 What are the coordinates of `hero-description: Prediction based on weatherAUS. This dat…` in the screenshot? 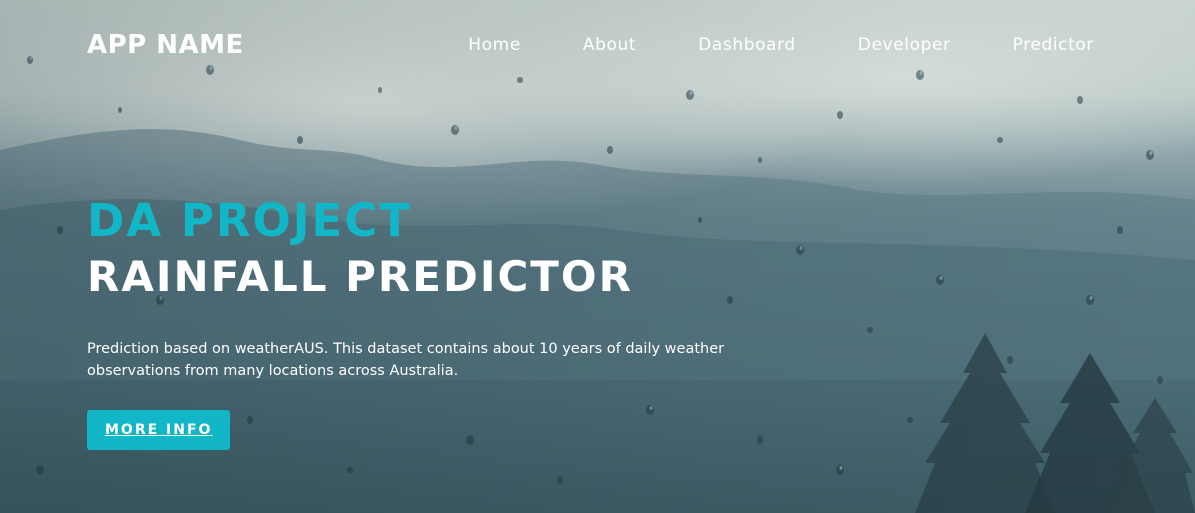 It's located at (406, 360).